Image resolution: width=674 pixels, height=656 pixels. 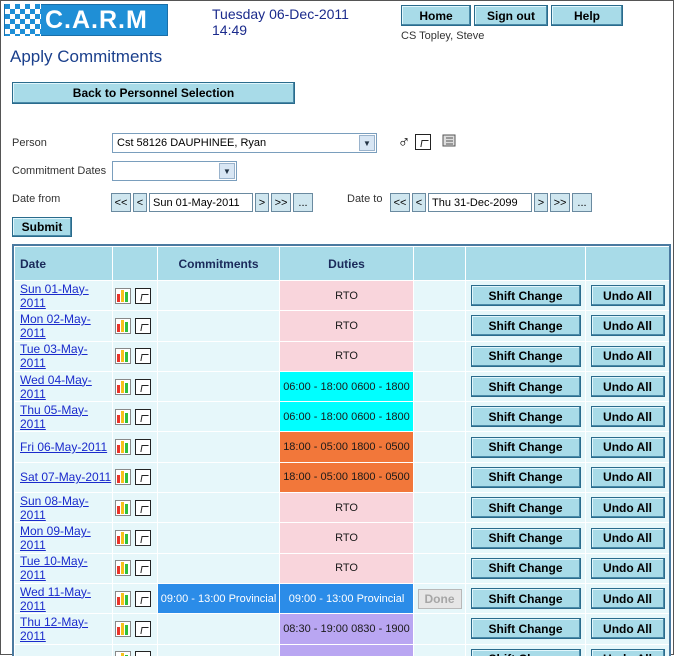 What do you see at coordinates (449, 141) in the screenshot?
I see `notebook-icon` at bounding box center [449, 141].